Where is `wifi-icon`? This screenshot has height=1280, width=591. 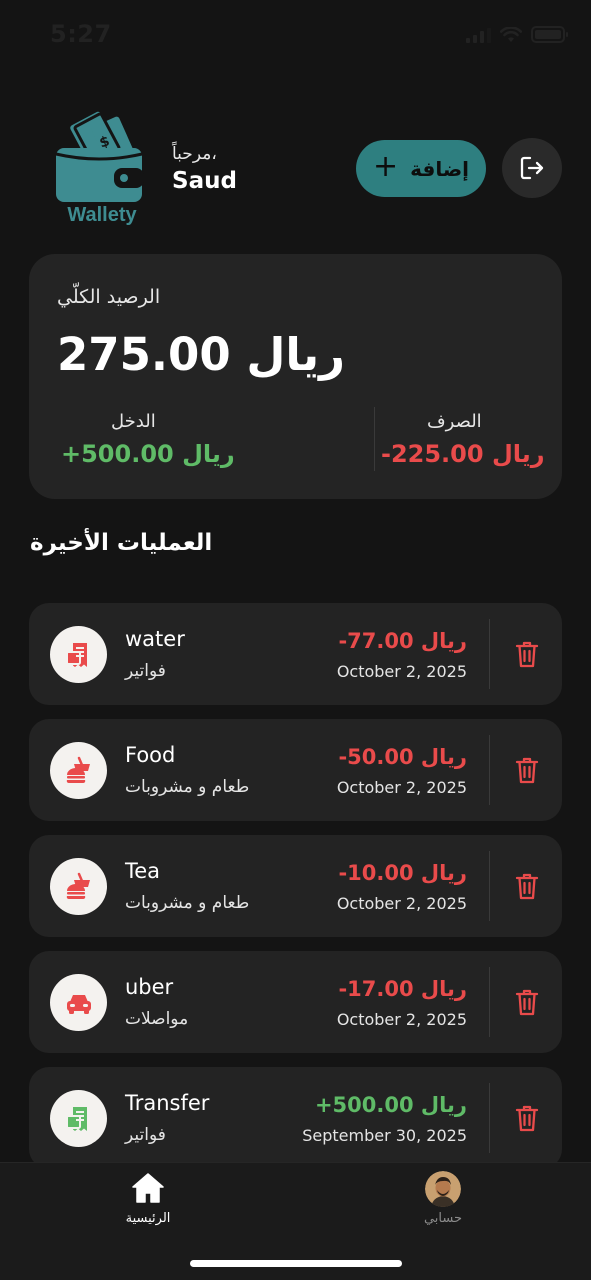 wifi-icon is located at coordinates (511, 34).